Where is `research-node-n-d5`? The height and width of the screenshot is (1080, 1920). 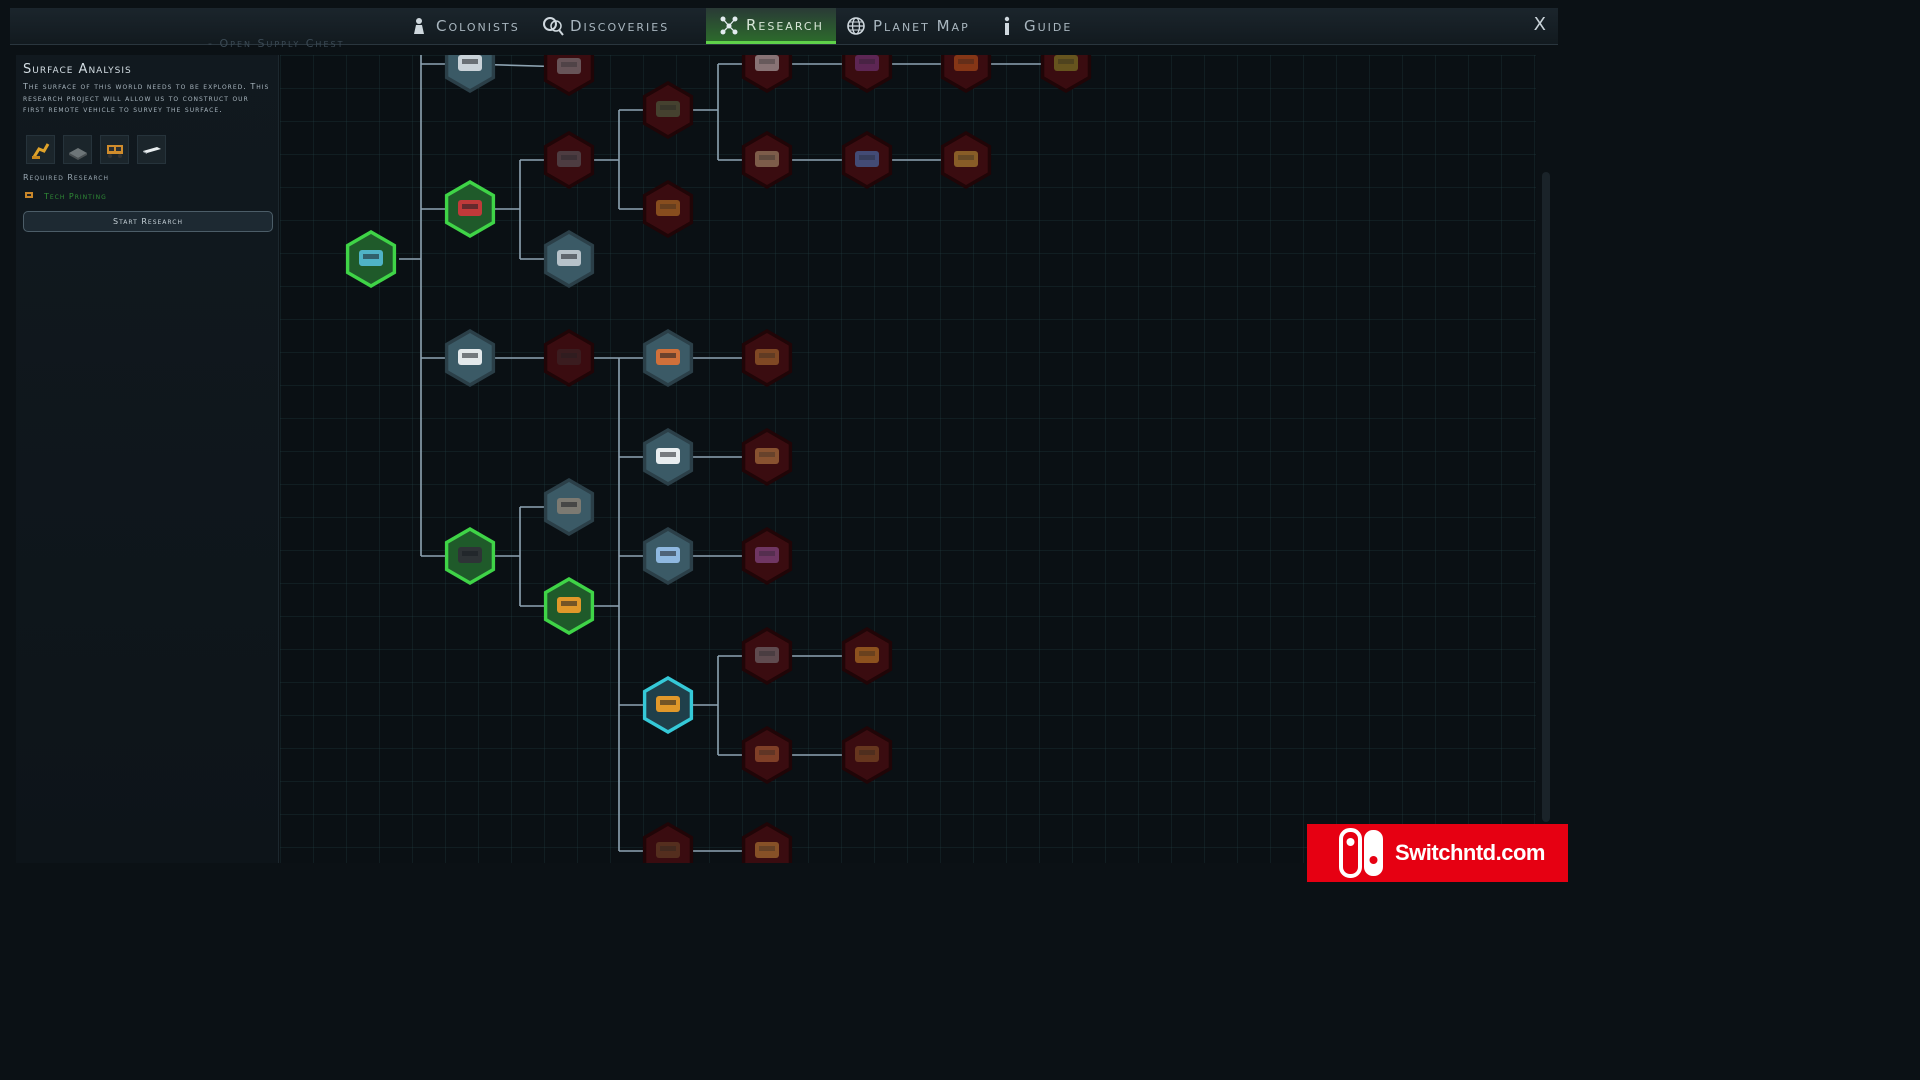 research-node-n-d5 is located at coordinates (867, 656).